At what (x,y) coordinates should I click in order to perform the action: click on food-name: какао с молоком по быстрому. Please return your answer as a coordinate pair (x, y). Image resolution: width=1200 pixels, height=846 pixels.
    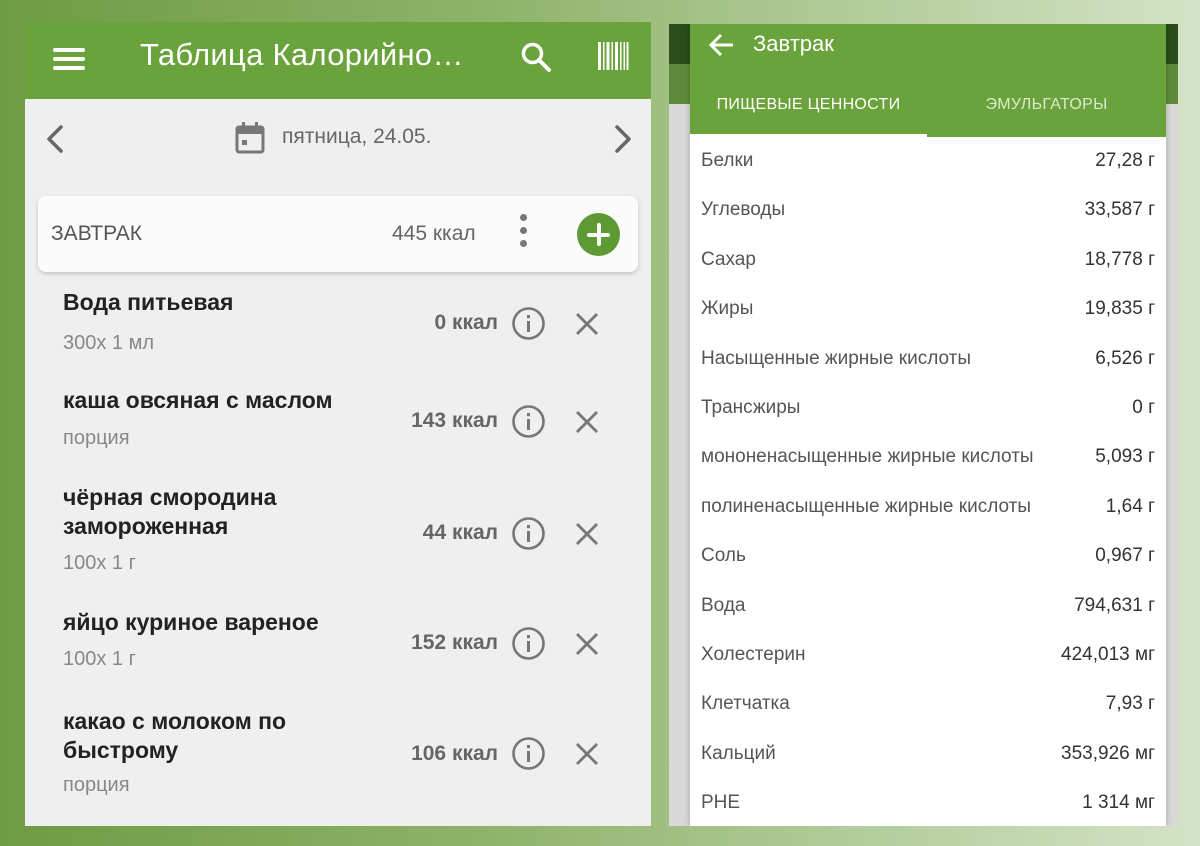
    Looking at the image, I should click on (175, 735).